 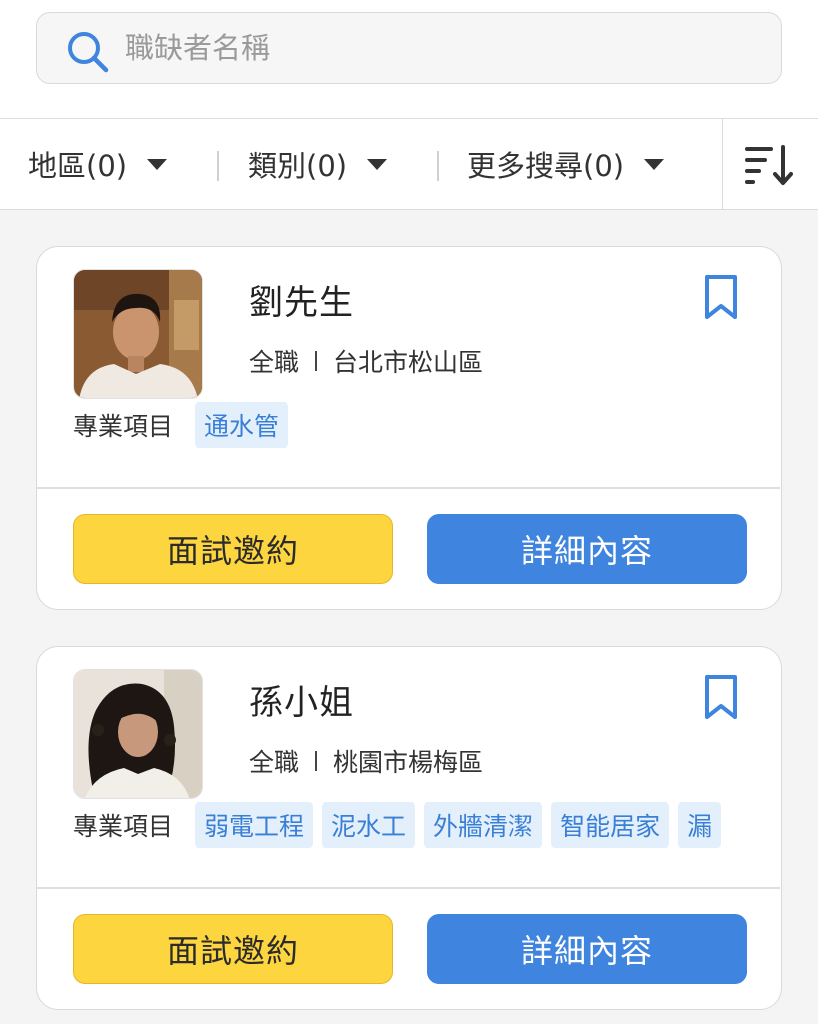 I want to click on search-input, so click(x=435, y=48).